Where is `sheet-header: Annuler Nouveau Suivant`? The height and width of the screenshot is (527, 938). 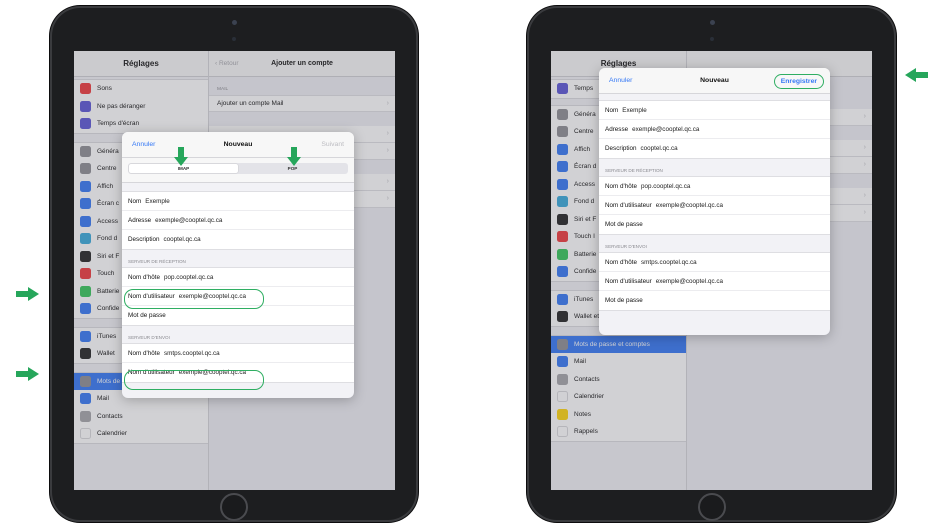
sheet-header: Annuler Nouveau Suivant is located at coordinates (238, 145).